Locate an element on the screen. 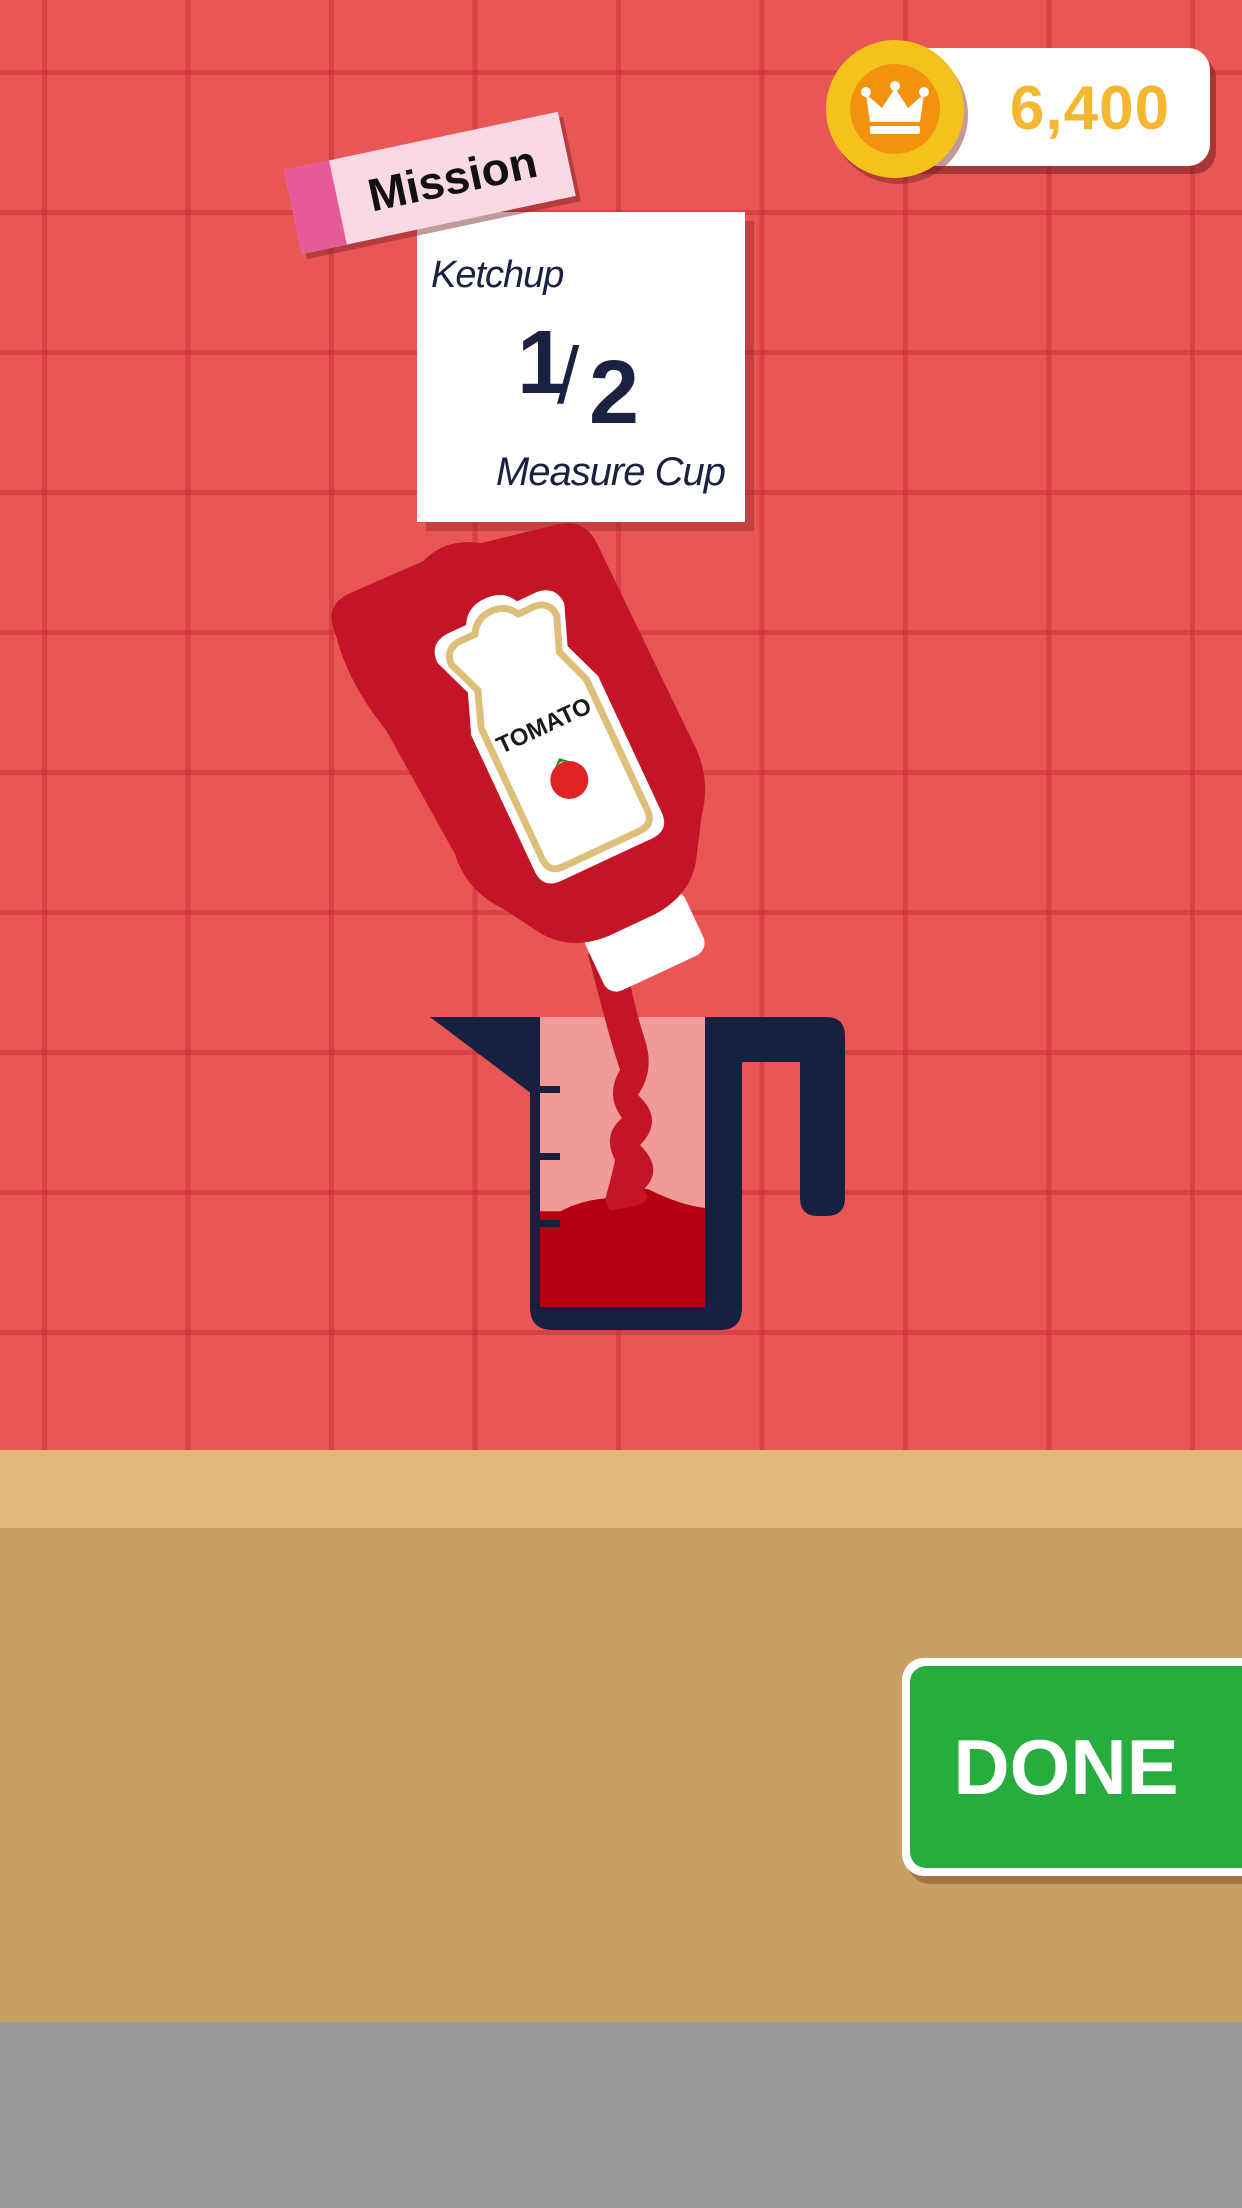  done-button-face: DONE is located at coordinates (1076, 1767).